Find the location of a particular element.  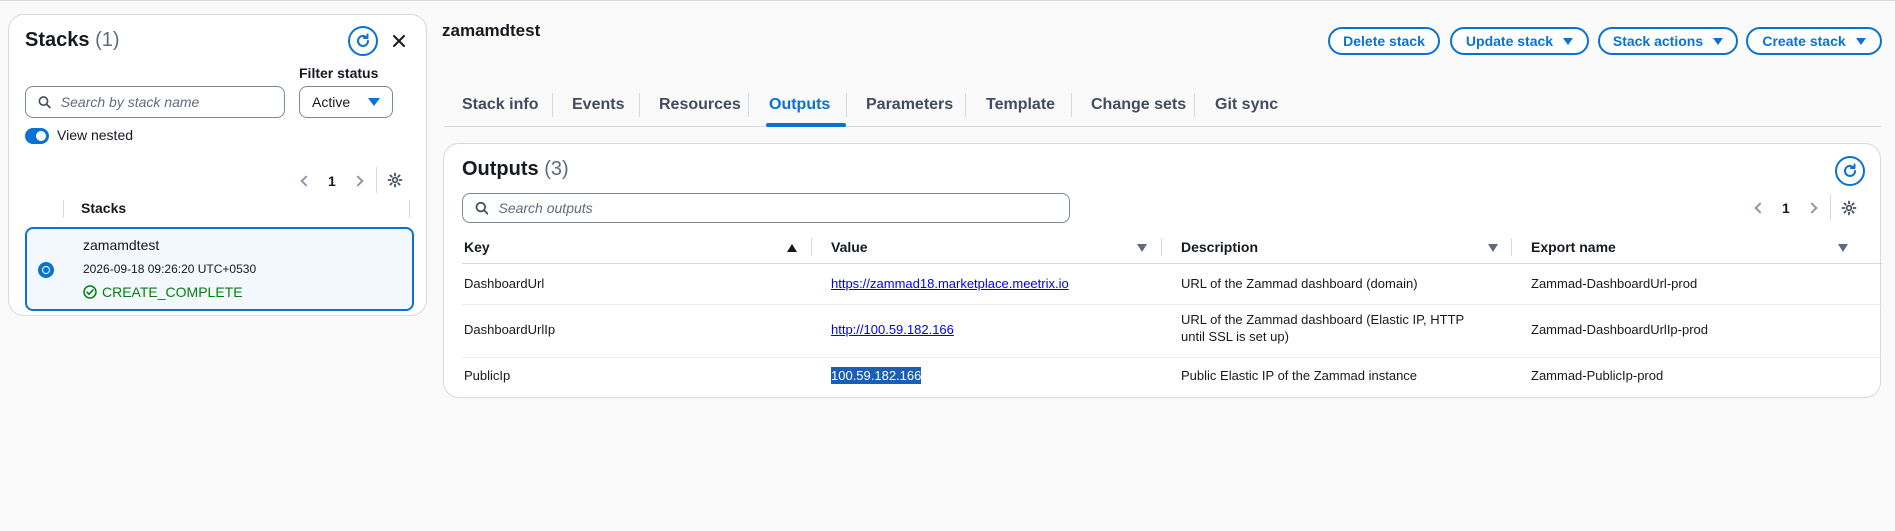

active-tab-indicator is located at coordinates (806, 125).